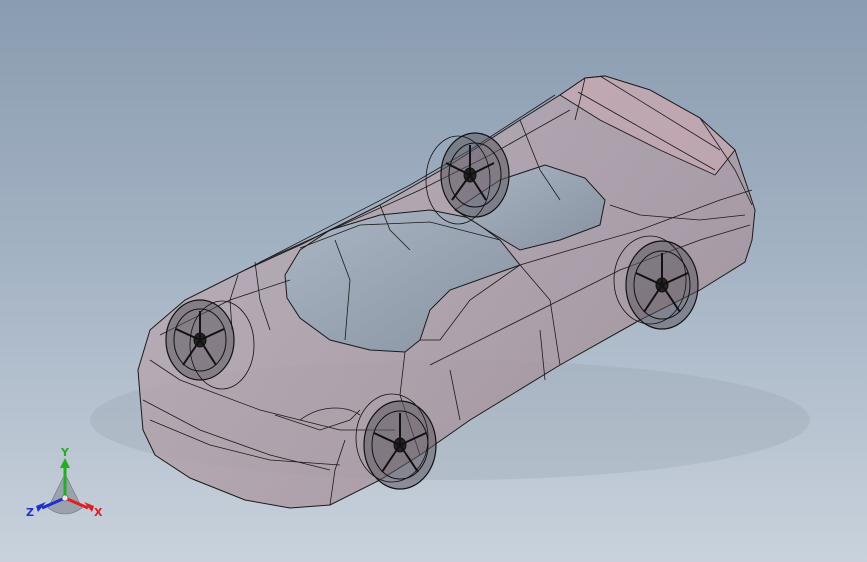  Describe the element at coordinates (98, 512) in the screenshot. I see `x-axis-label: X` at that location.